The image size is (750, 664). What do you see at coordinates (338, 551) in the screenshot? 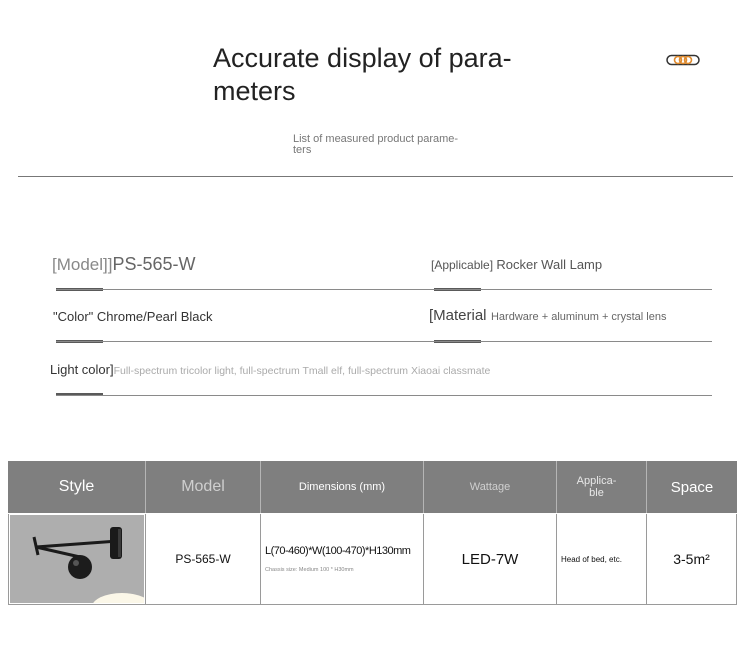
I see `dimensions-value: L(70-460)*W(100-470)*H130mm` at bounding box center [338, 551].